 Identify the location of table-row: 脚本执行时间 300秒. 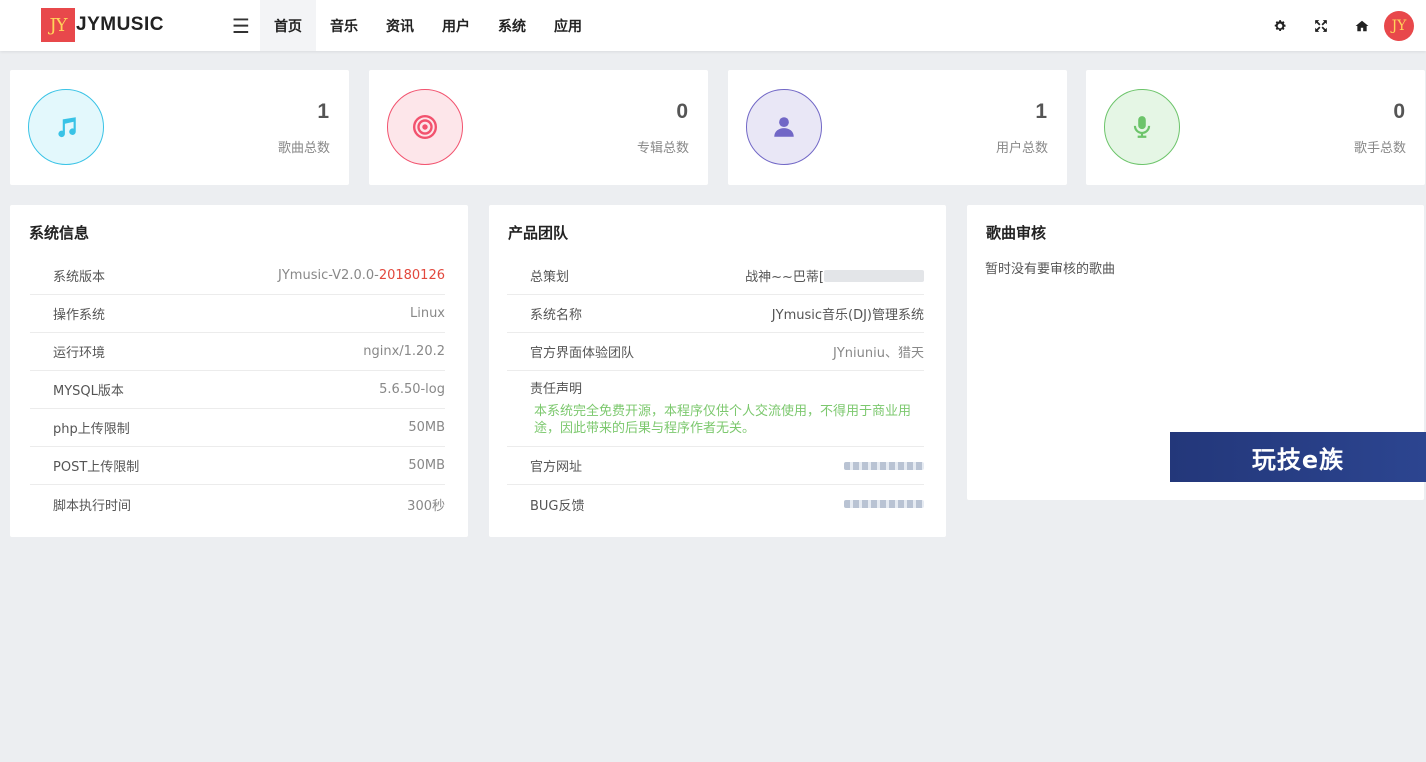
(237, 504).